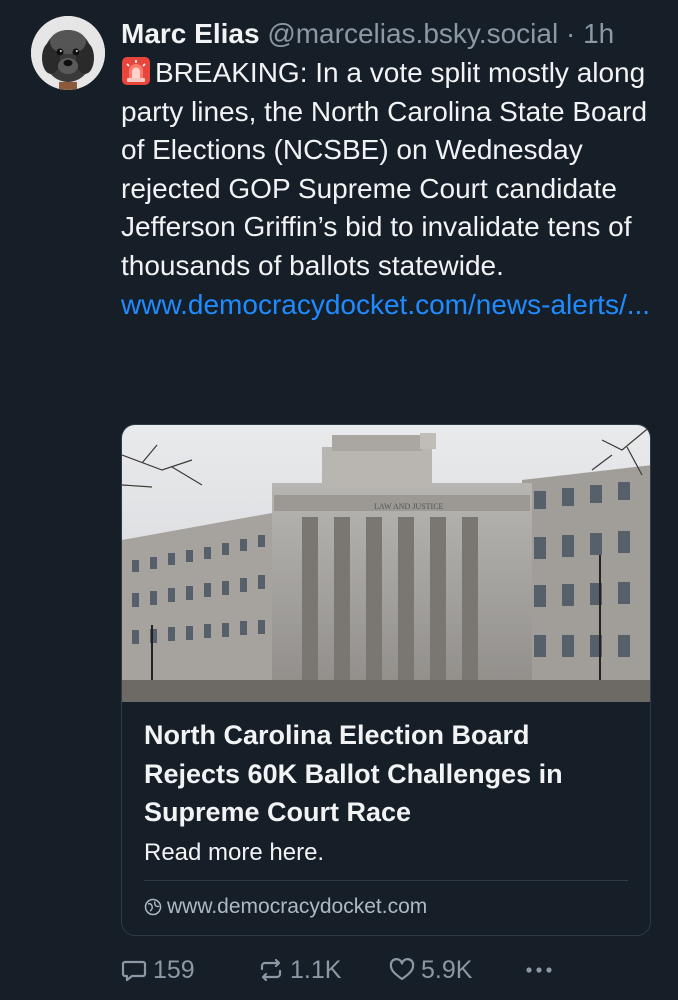  What do you see at coordinates (153, 907) in the screenshot?
I see `globe-icon` at bounding box center [153, 907].